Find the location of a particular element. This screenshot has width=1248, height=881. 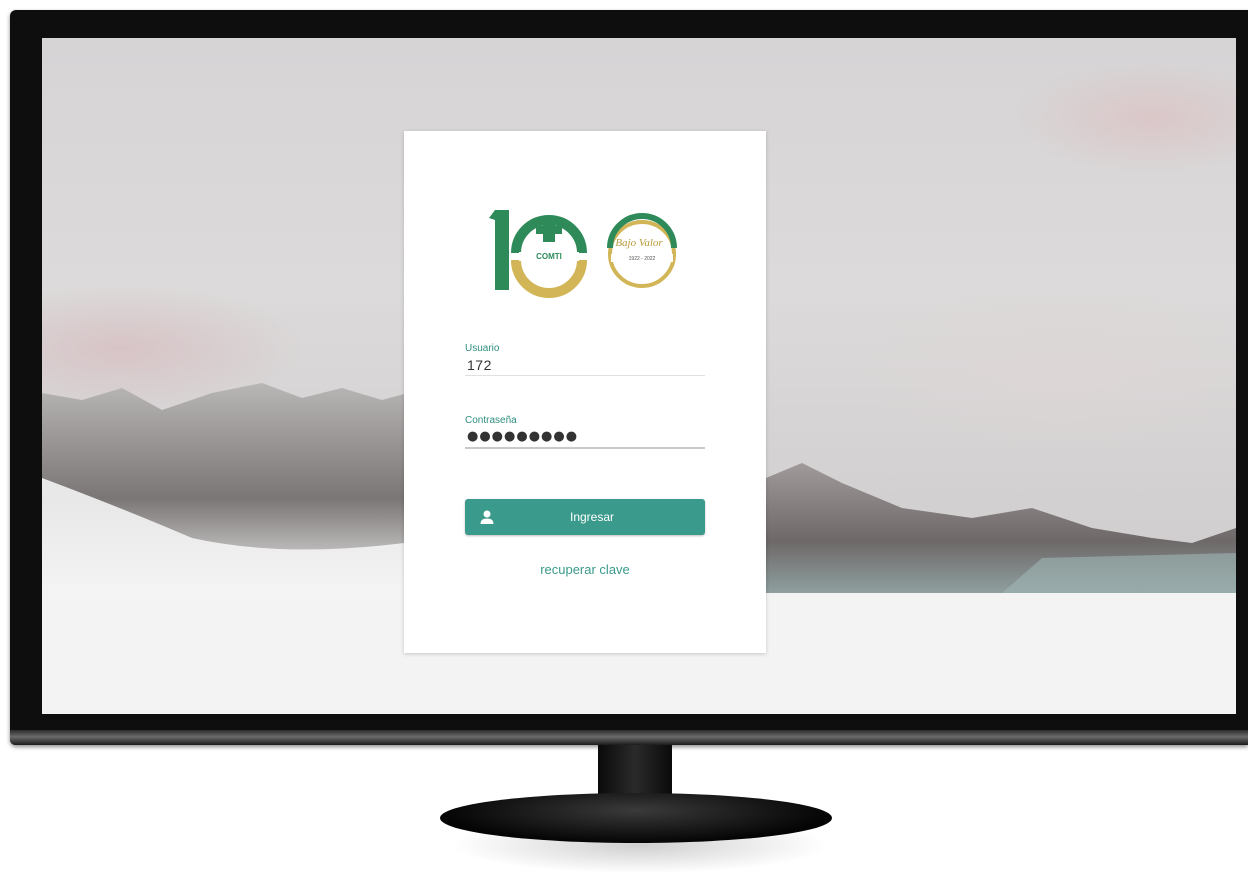

password-label: Contraseña is located at coordinates (491, 420).